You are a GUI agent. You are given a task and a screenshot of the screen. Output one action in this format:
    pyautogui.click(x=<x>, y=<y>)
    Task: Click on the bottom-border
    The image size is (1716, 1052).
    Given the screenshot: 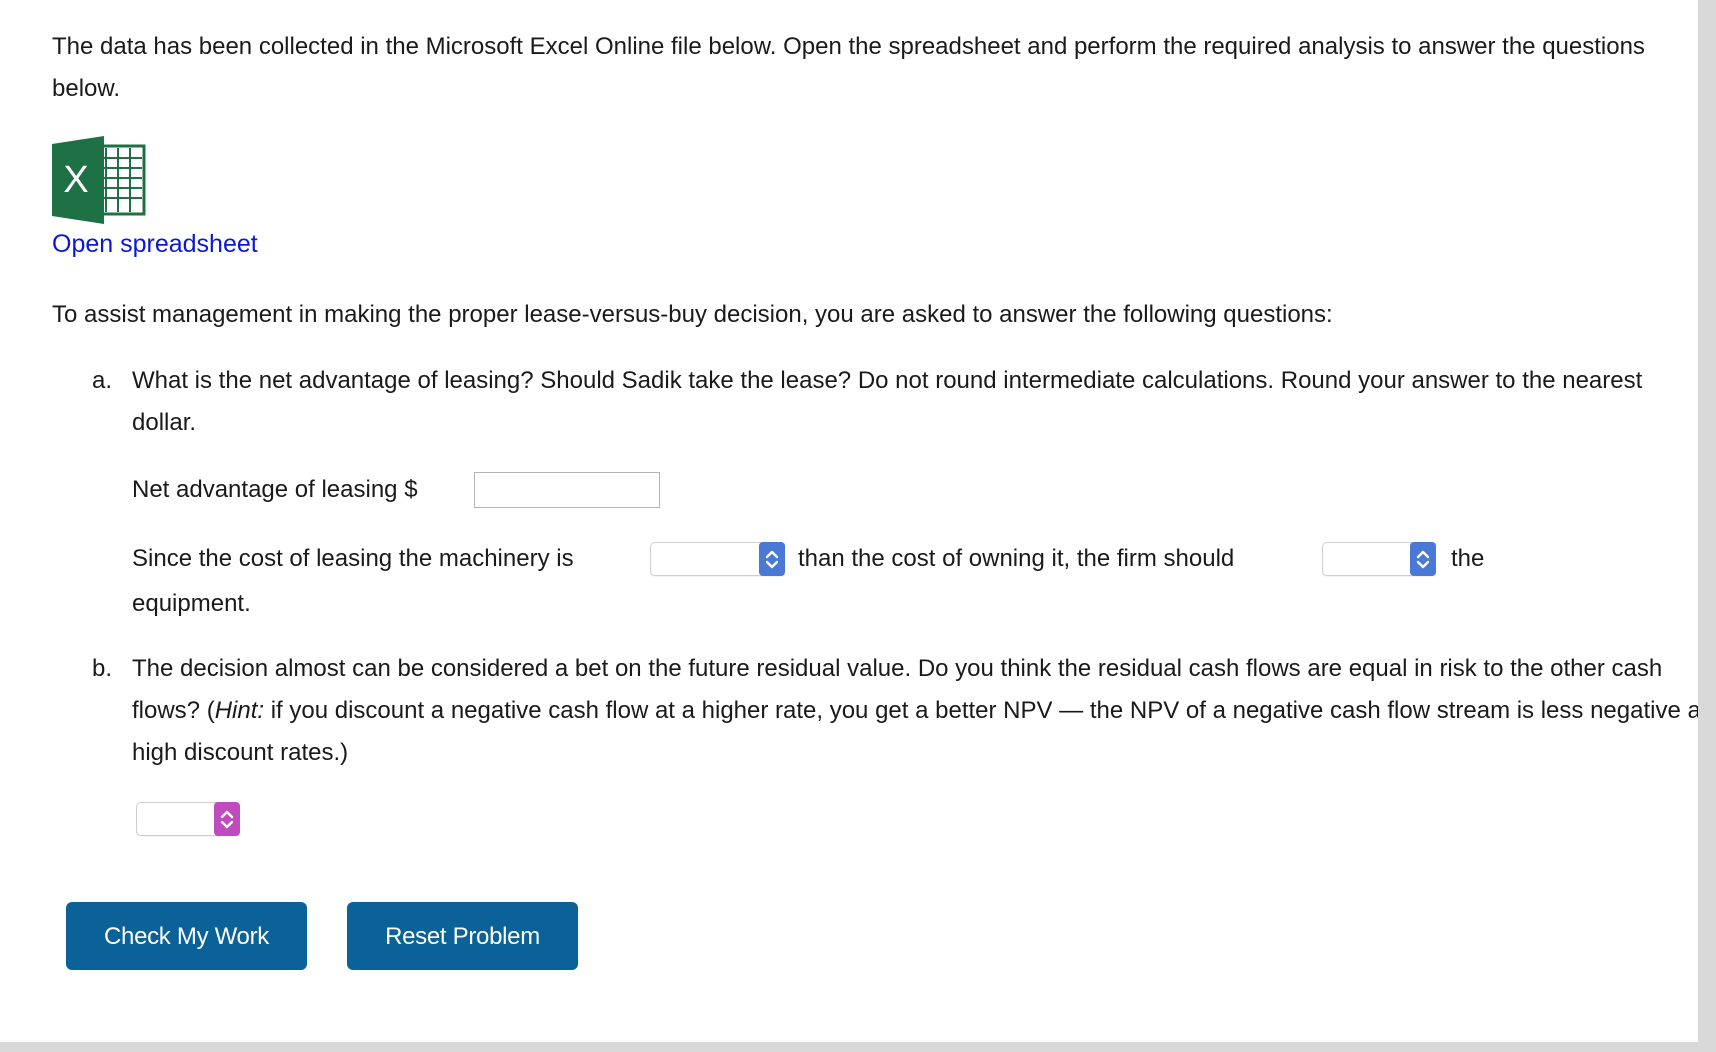 What is the action you would take?
    pyautogui.click(x=858, y=1047)
    